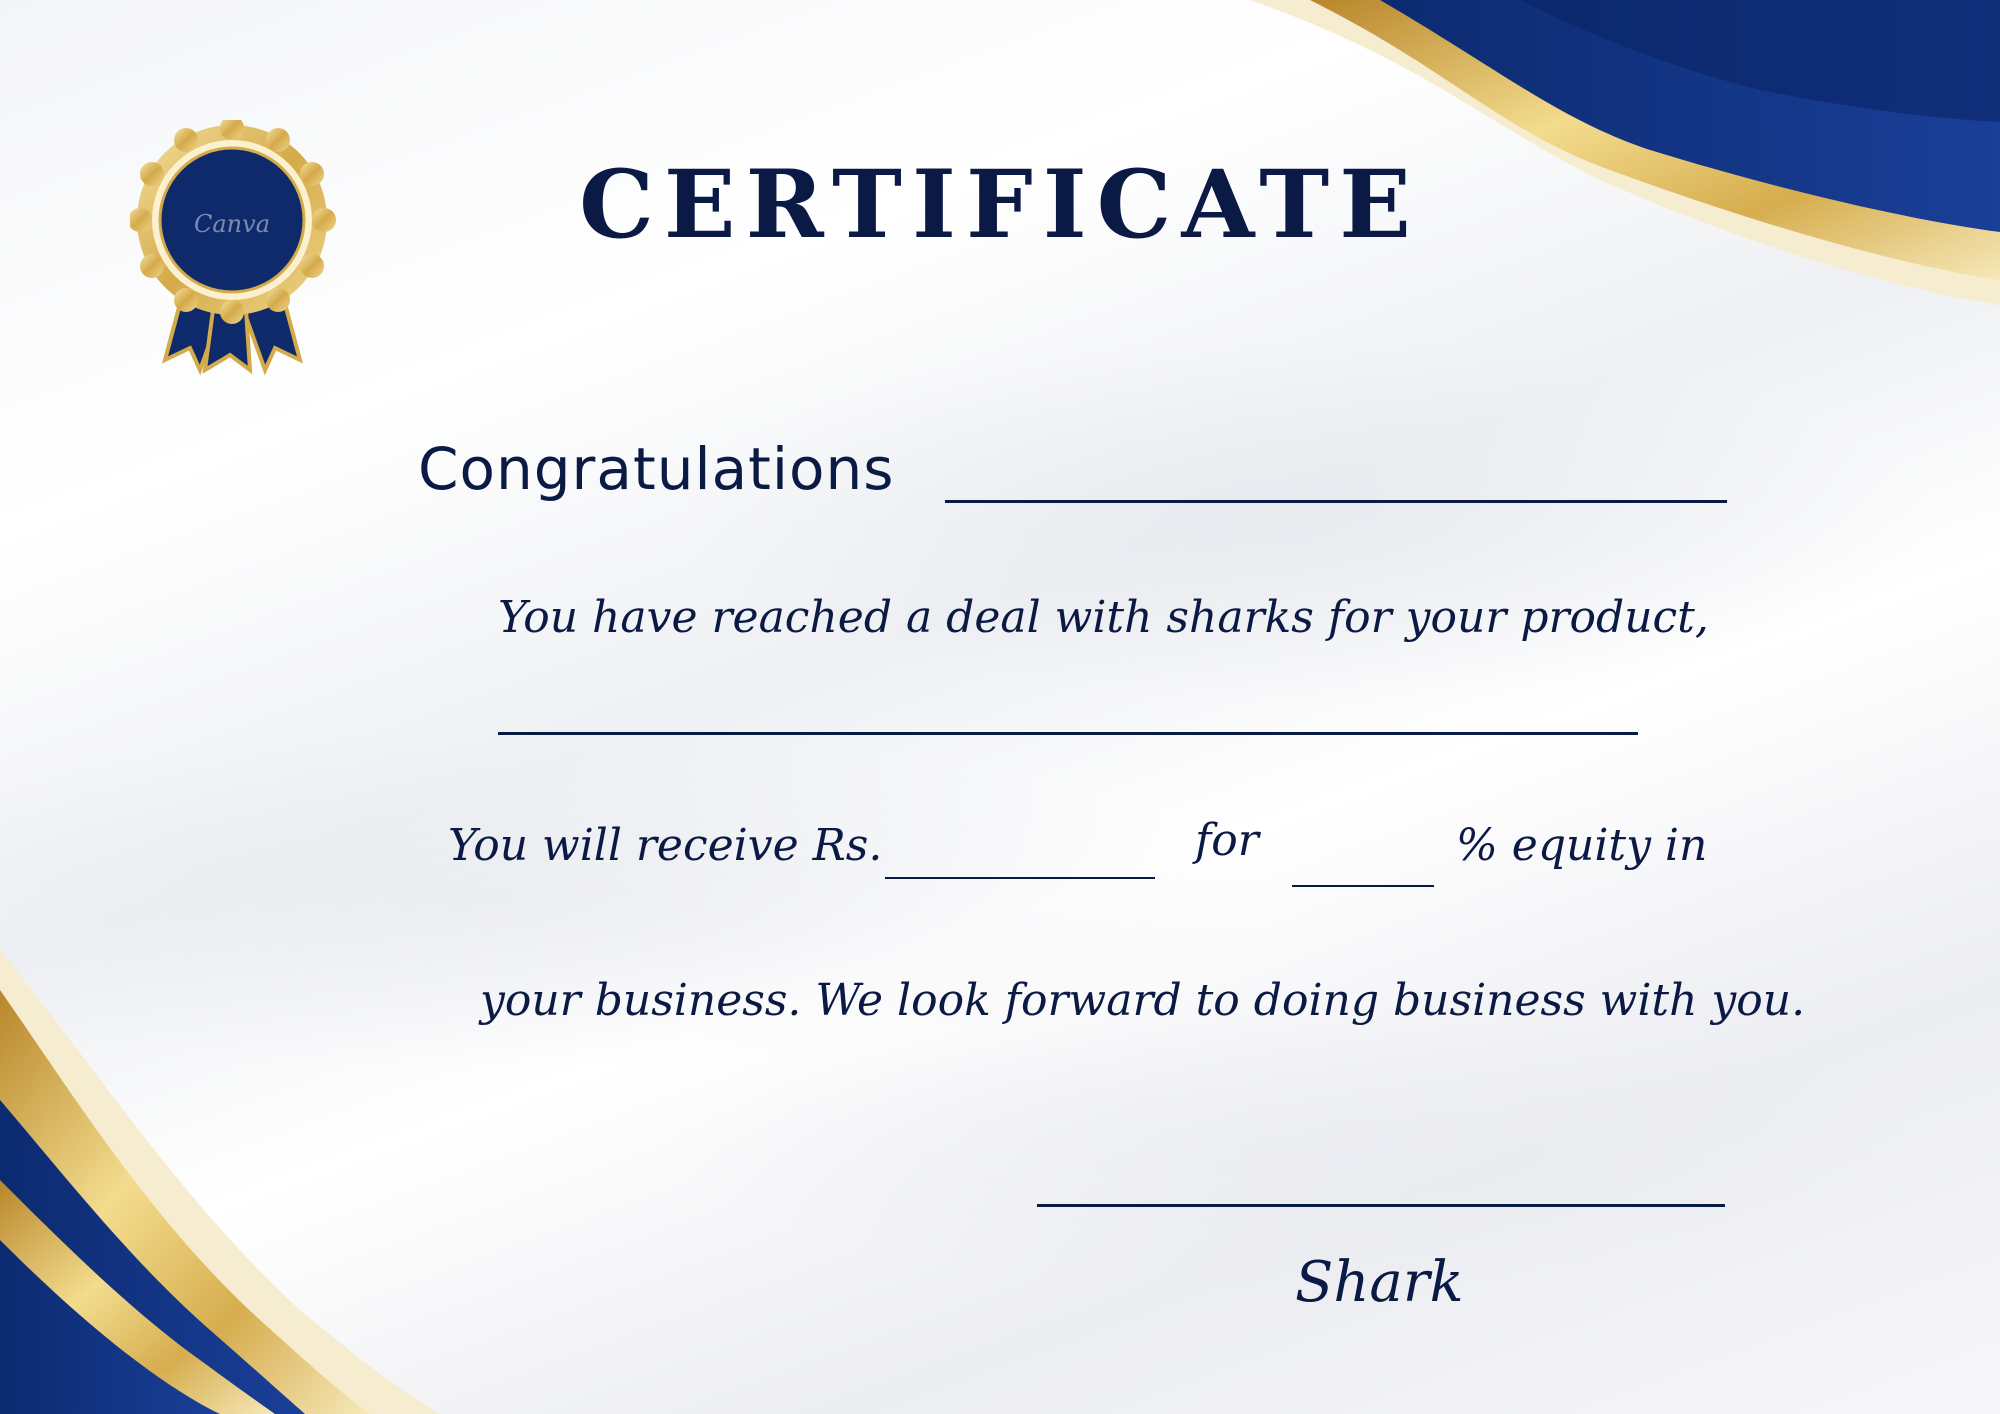 The image size is (2000, 1414). Describe the element at coordinates (1068, 733) in the screenshot. I see `product-name-line` at that location.